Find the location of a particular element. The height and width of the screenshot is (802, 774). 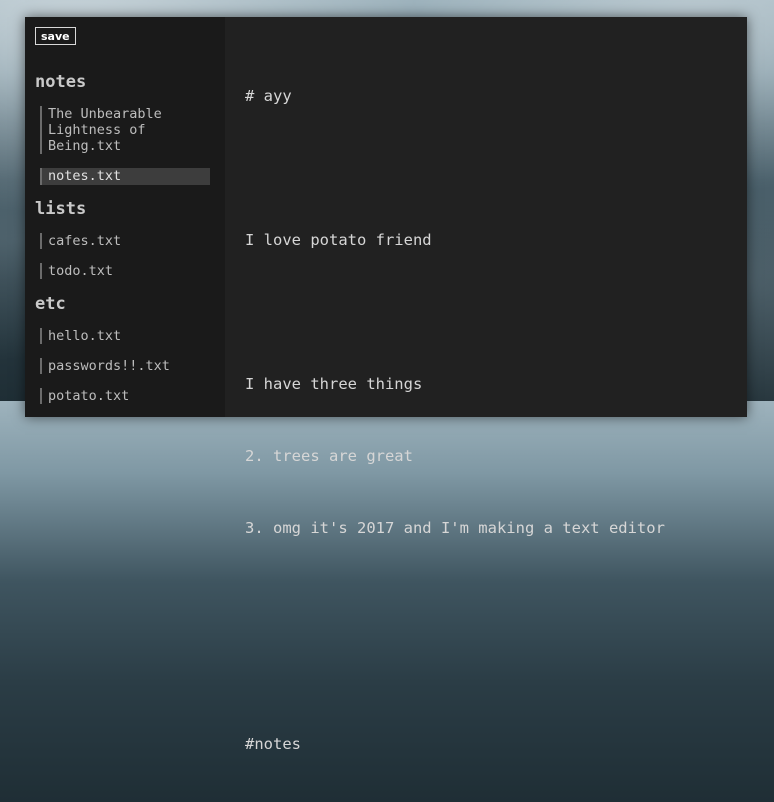

file-item-hello: hello.txt is located at coordinates (125, 336).